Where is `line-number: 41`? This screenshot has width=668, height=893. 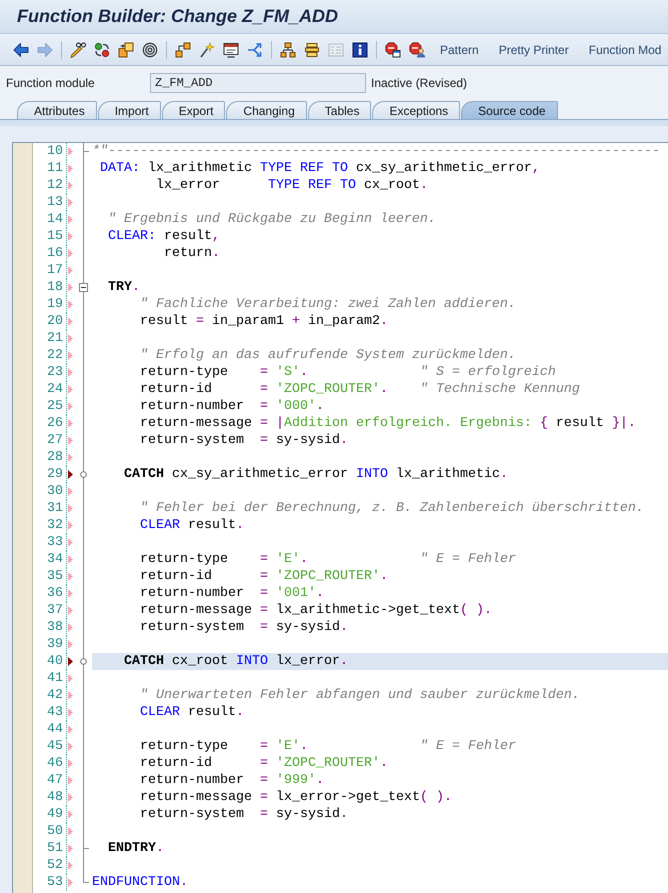
line-number: 41 is located at coordinates (55, 678).